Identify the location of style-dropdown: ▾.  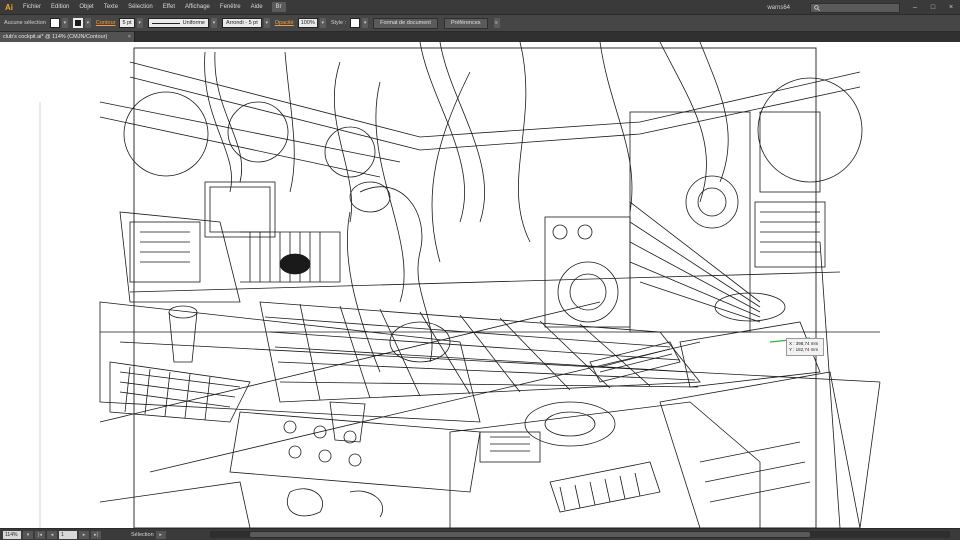
(365, 23).